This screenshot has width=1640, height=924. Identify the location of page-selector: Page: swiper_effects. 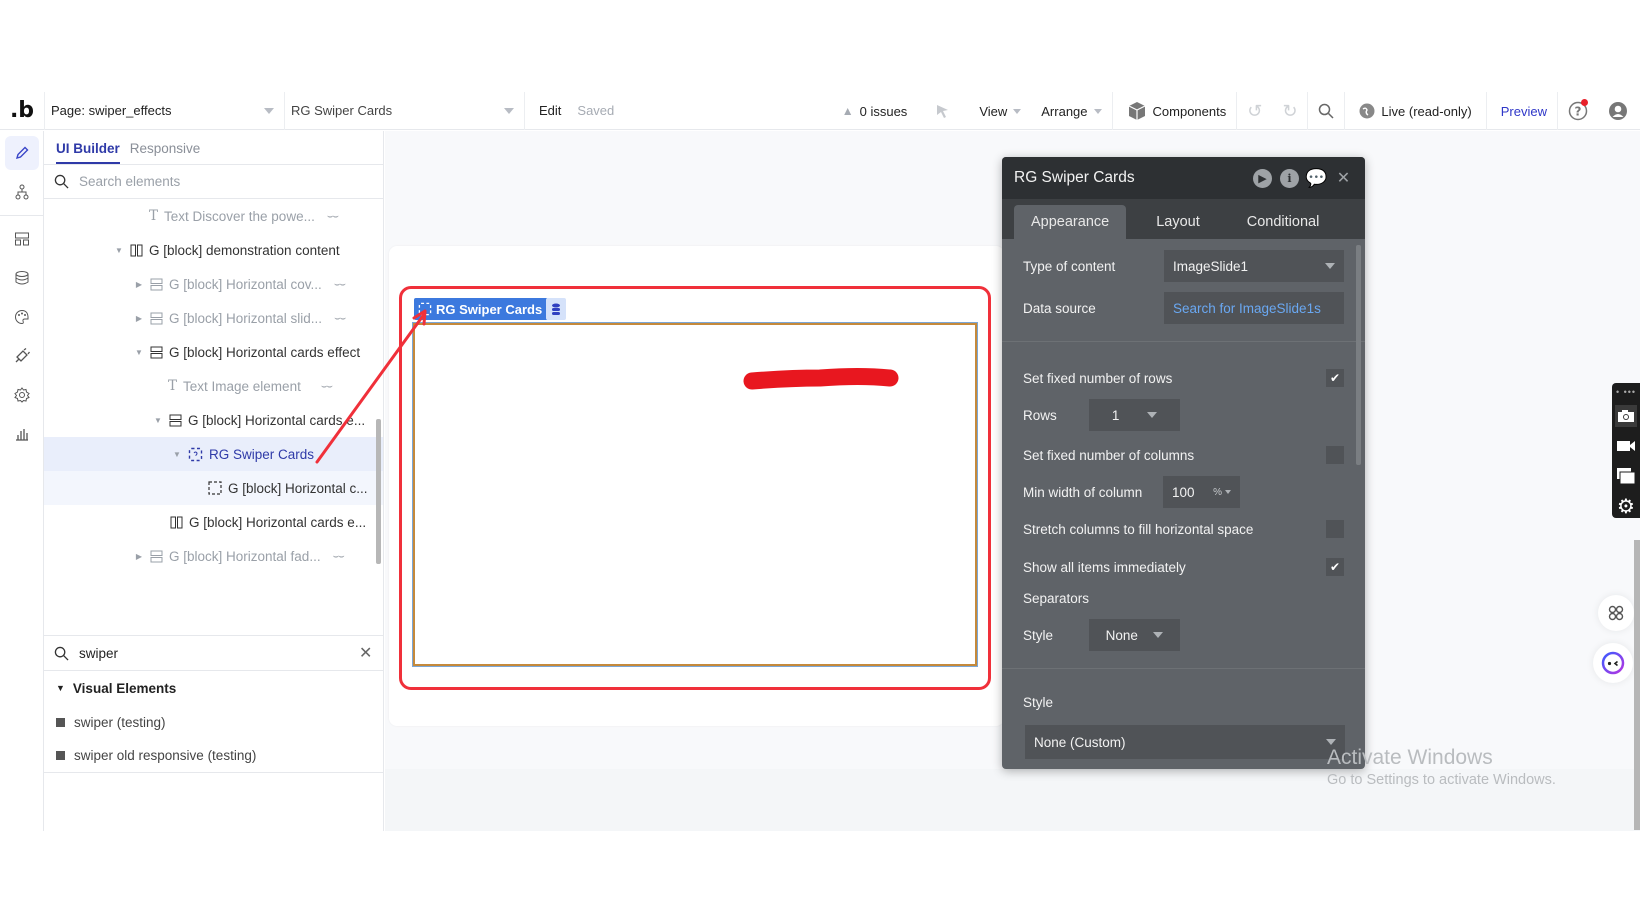
(164, 110).